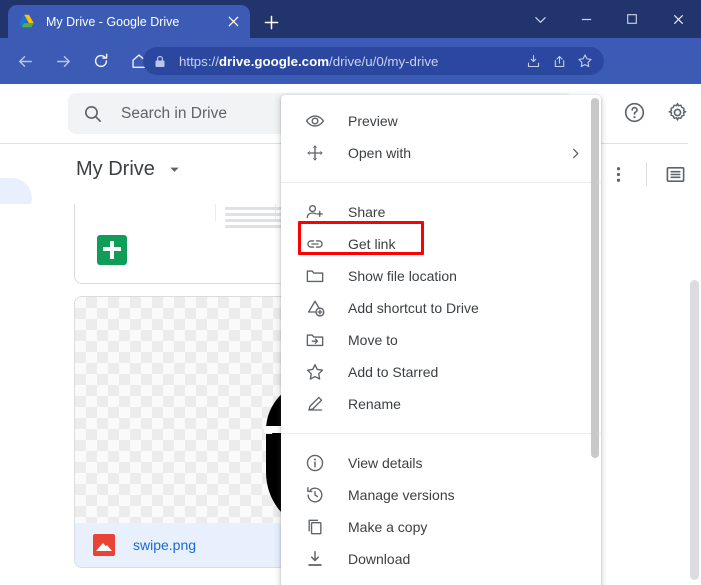 The width and height of the screenshot is (701, 585). Describe the element at coordinates (618, 174) in the screenshot. I see `more-vertical-icon` at that location.